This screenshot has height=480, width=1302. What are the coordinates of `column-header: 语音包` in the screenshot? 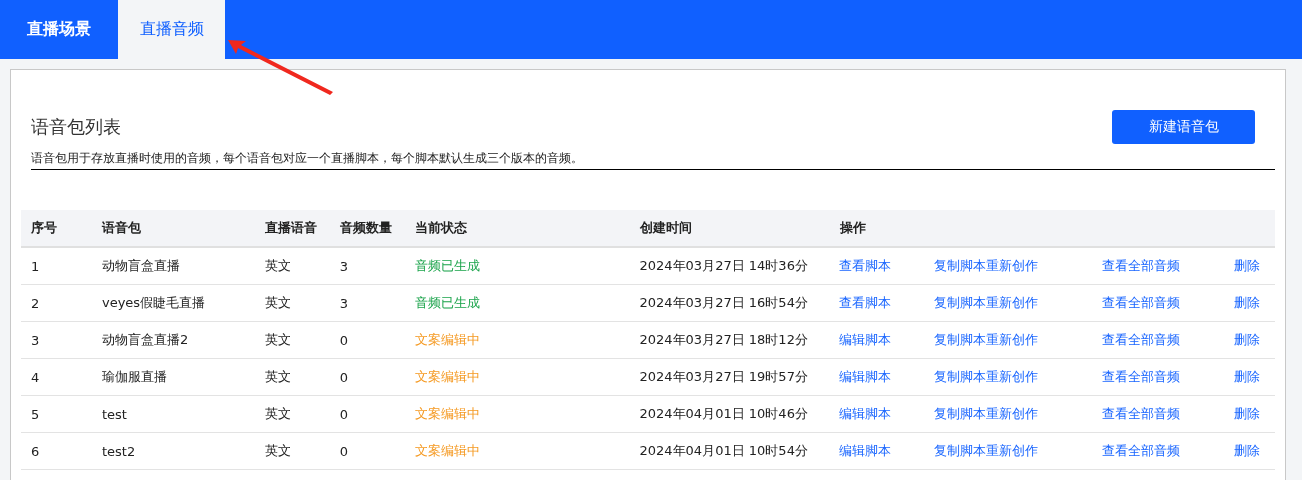 It's located at (121, 228).